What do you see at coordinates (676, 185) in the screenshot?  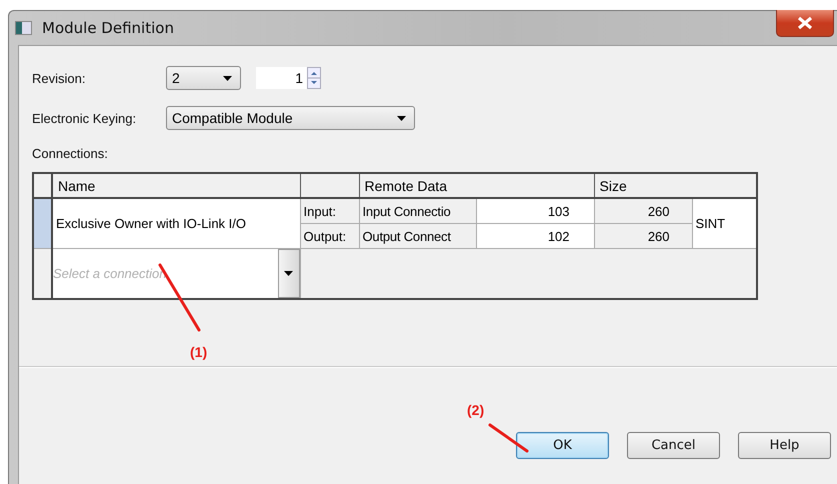 I see `column-header: Size` at bounding box center [676, 185].